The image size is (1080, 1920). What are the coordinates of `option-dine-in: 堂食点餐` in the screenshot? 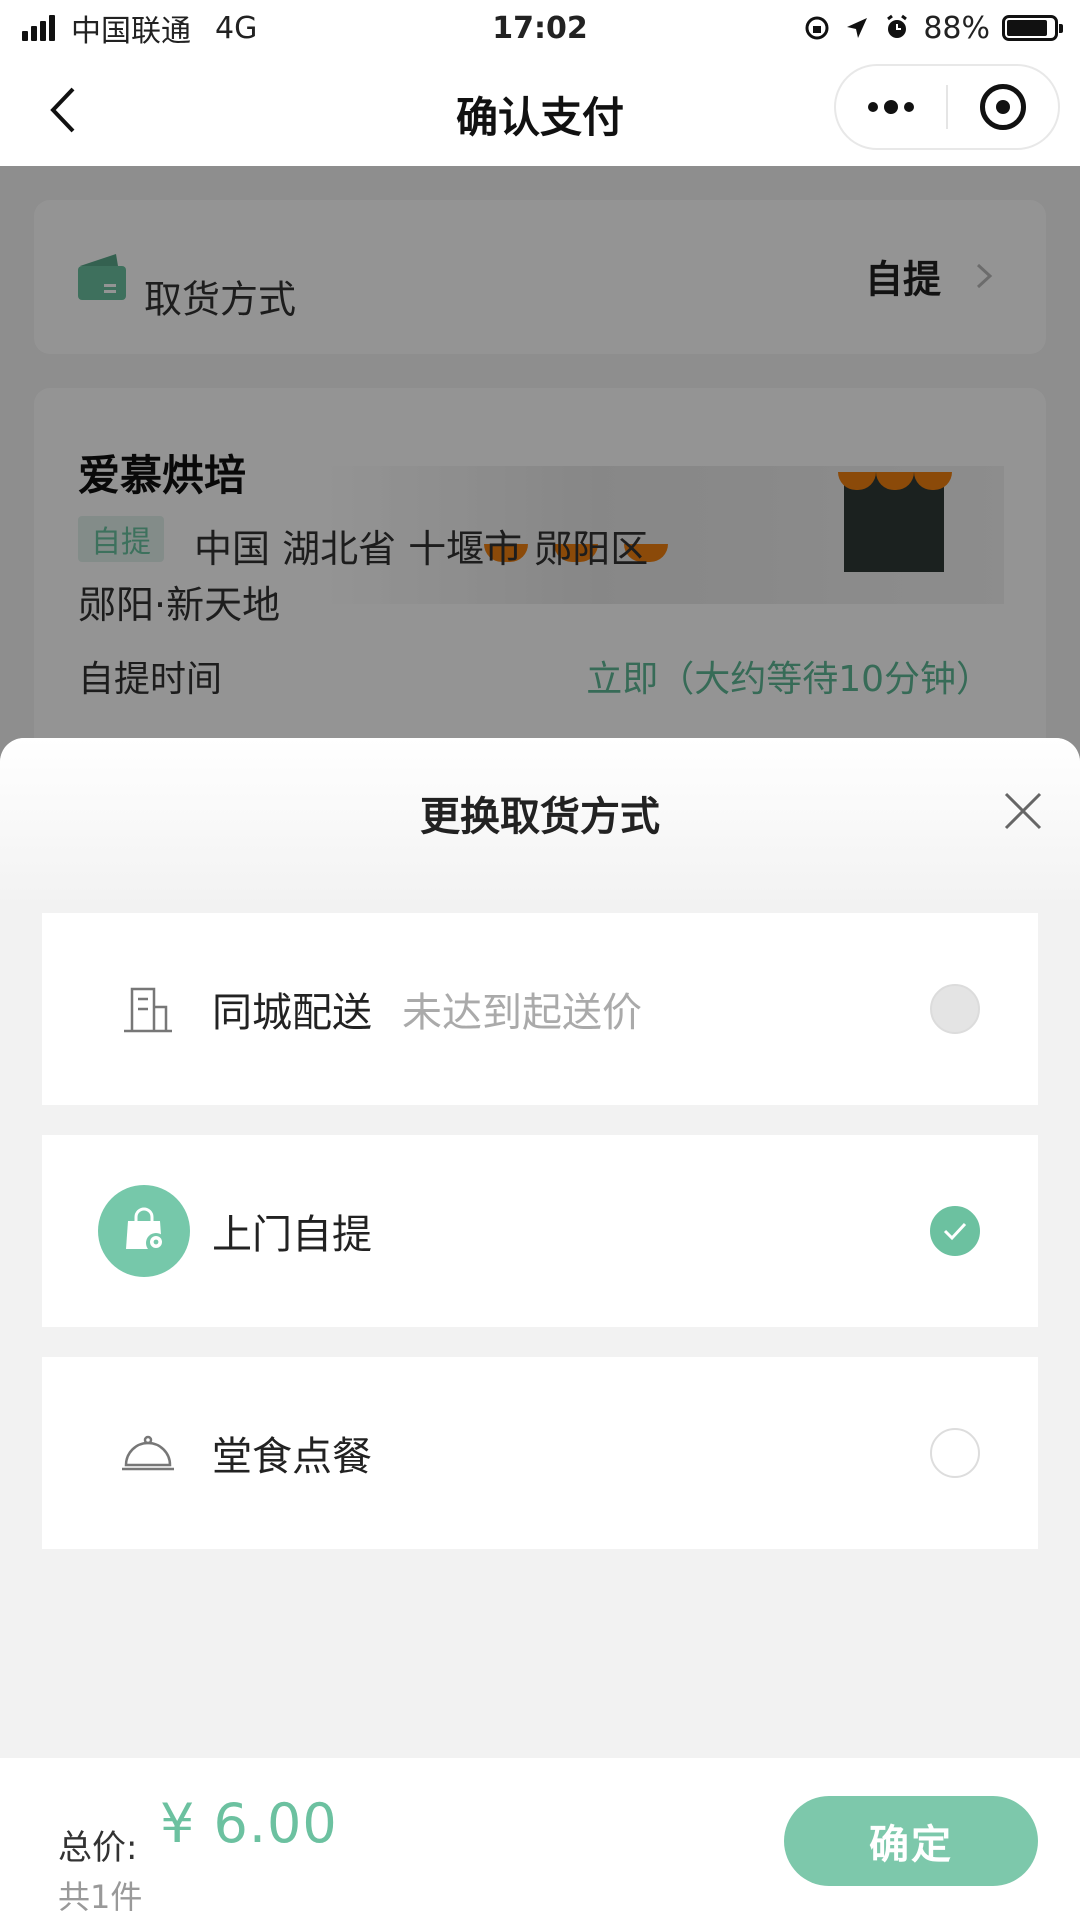 It's located at (540, 1453).